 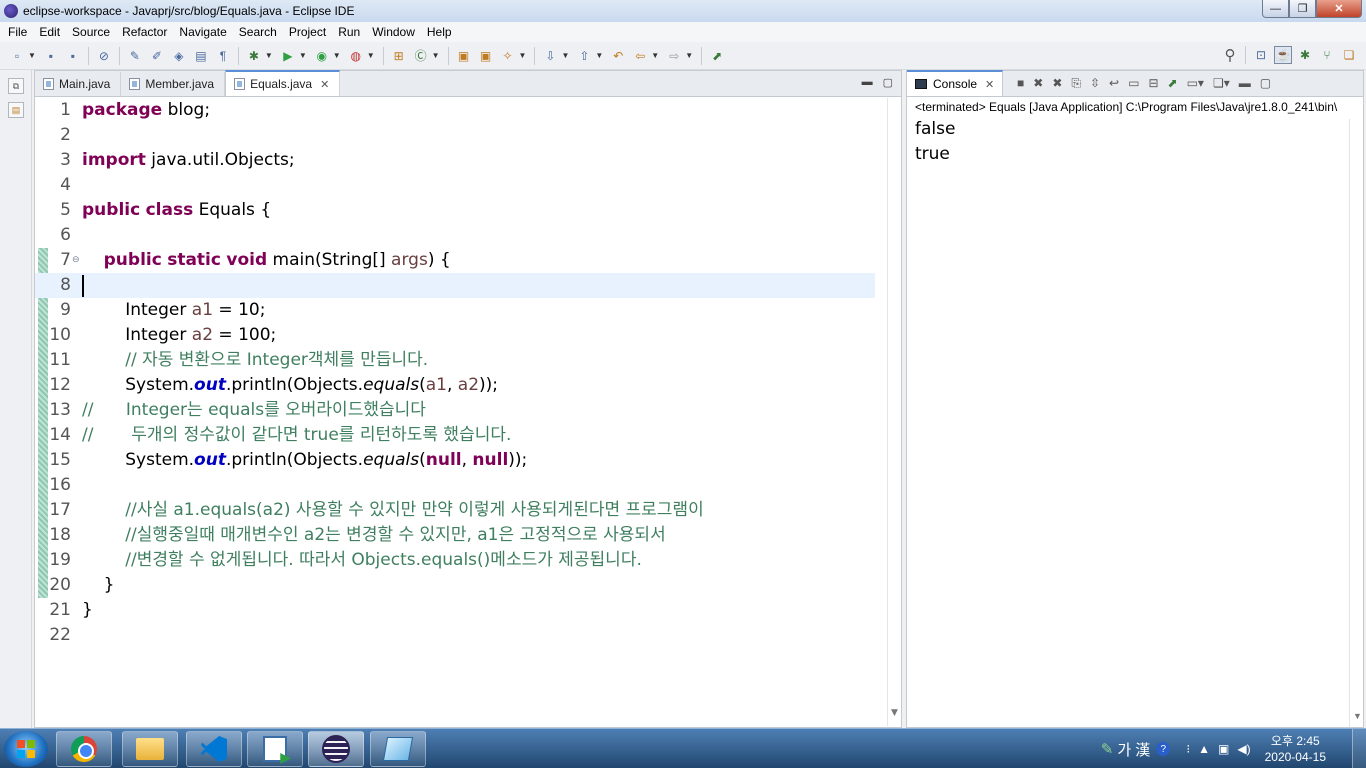 What do you see at coordinates (349, 32) in the screenshot?
I see `menu-run: Run` at bounding box center [349, 32].